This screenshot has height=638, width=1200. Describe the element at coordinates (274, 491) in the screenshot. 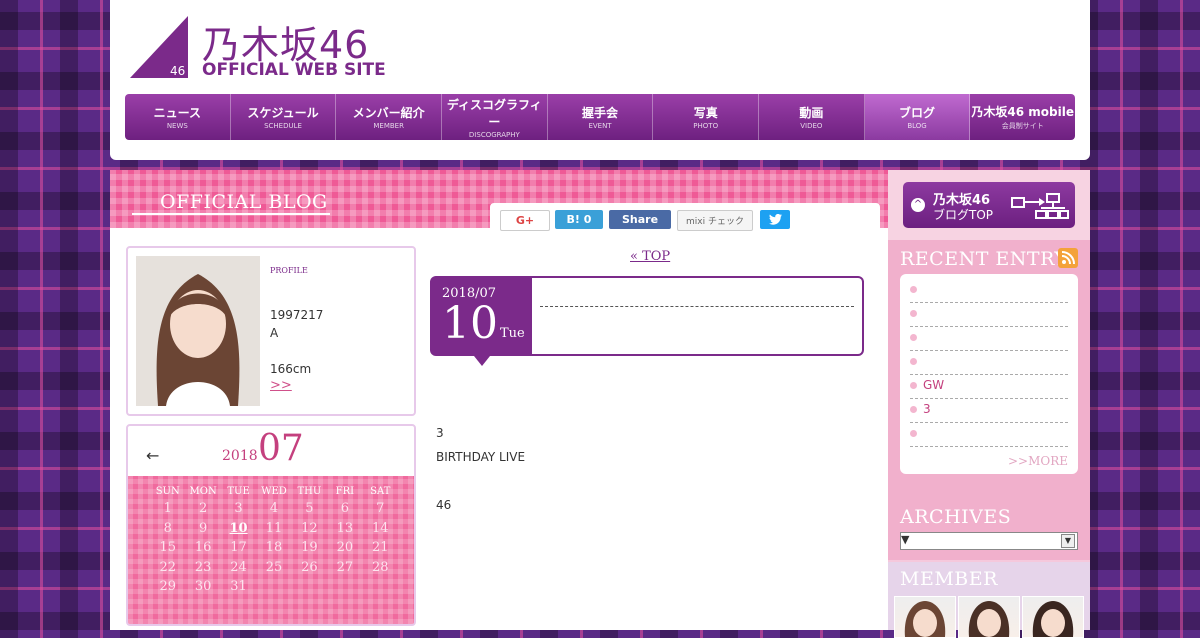

I see `calendar-weekday: WED` at that location.